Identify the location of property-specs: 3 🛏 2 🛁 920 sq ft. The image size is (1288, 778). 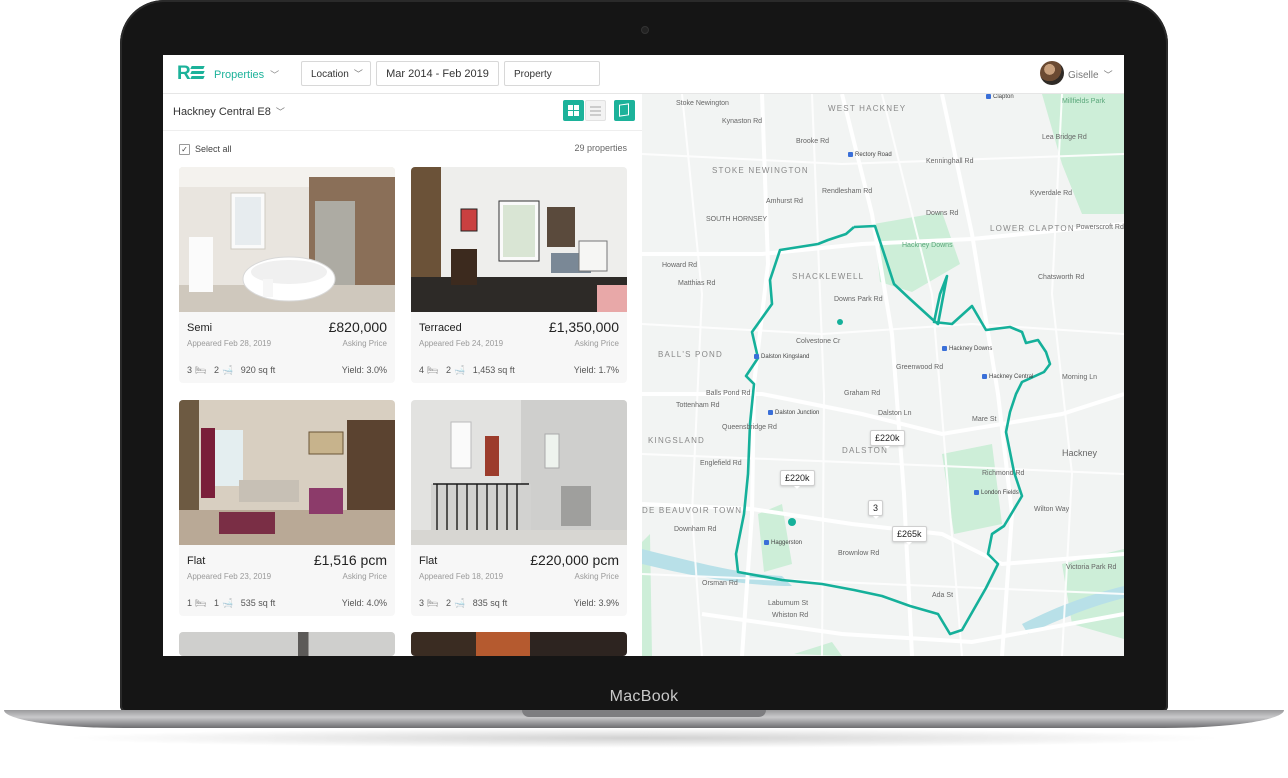
(231, 370).